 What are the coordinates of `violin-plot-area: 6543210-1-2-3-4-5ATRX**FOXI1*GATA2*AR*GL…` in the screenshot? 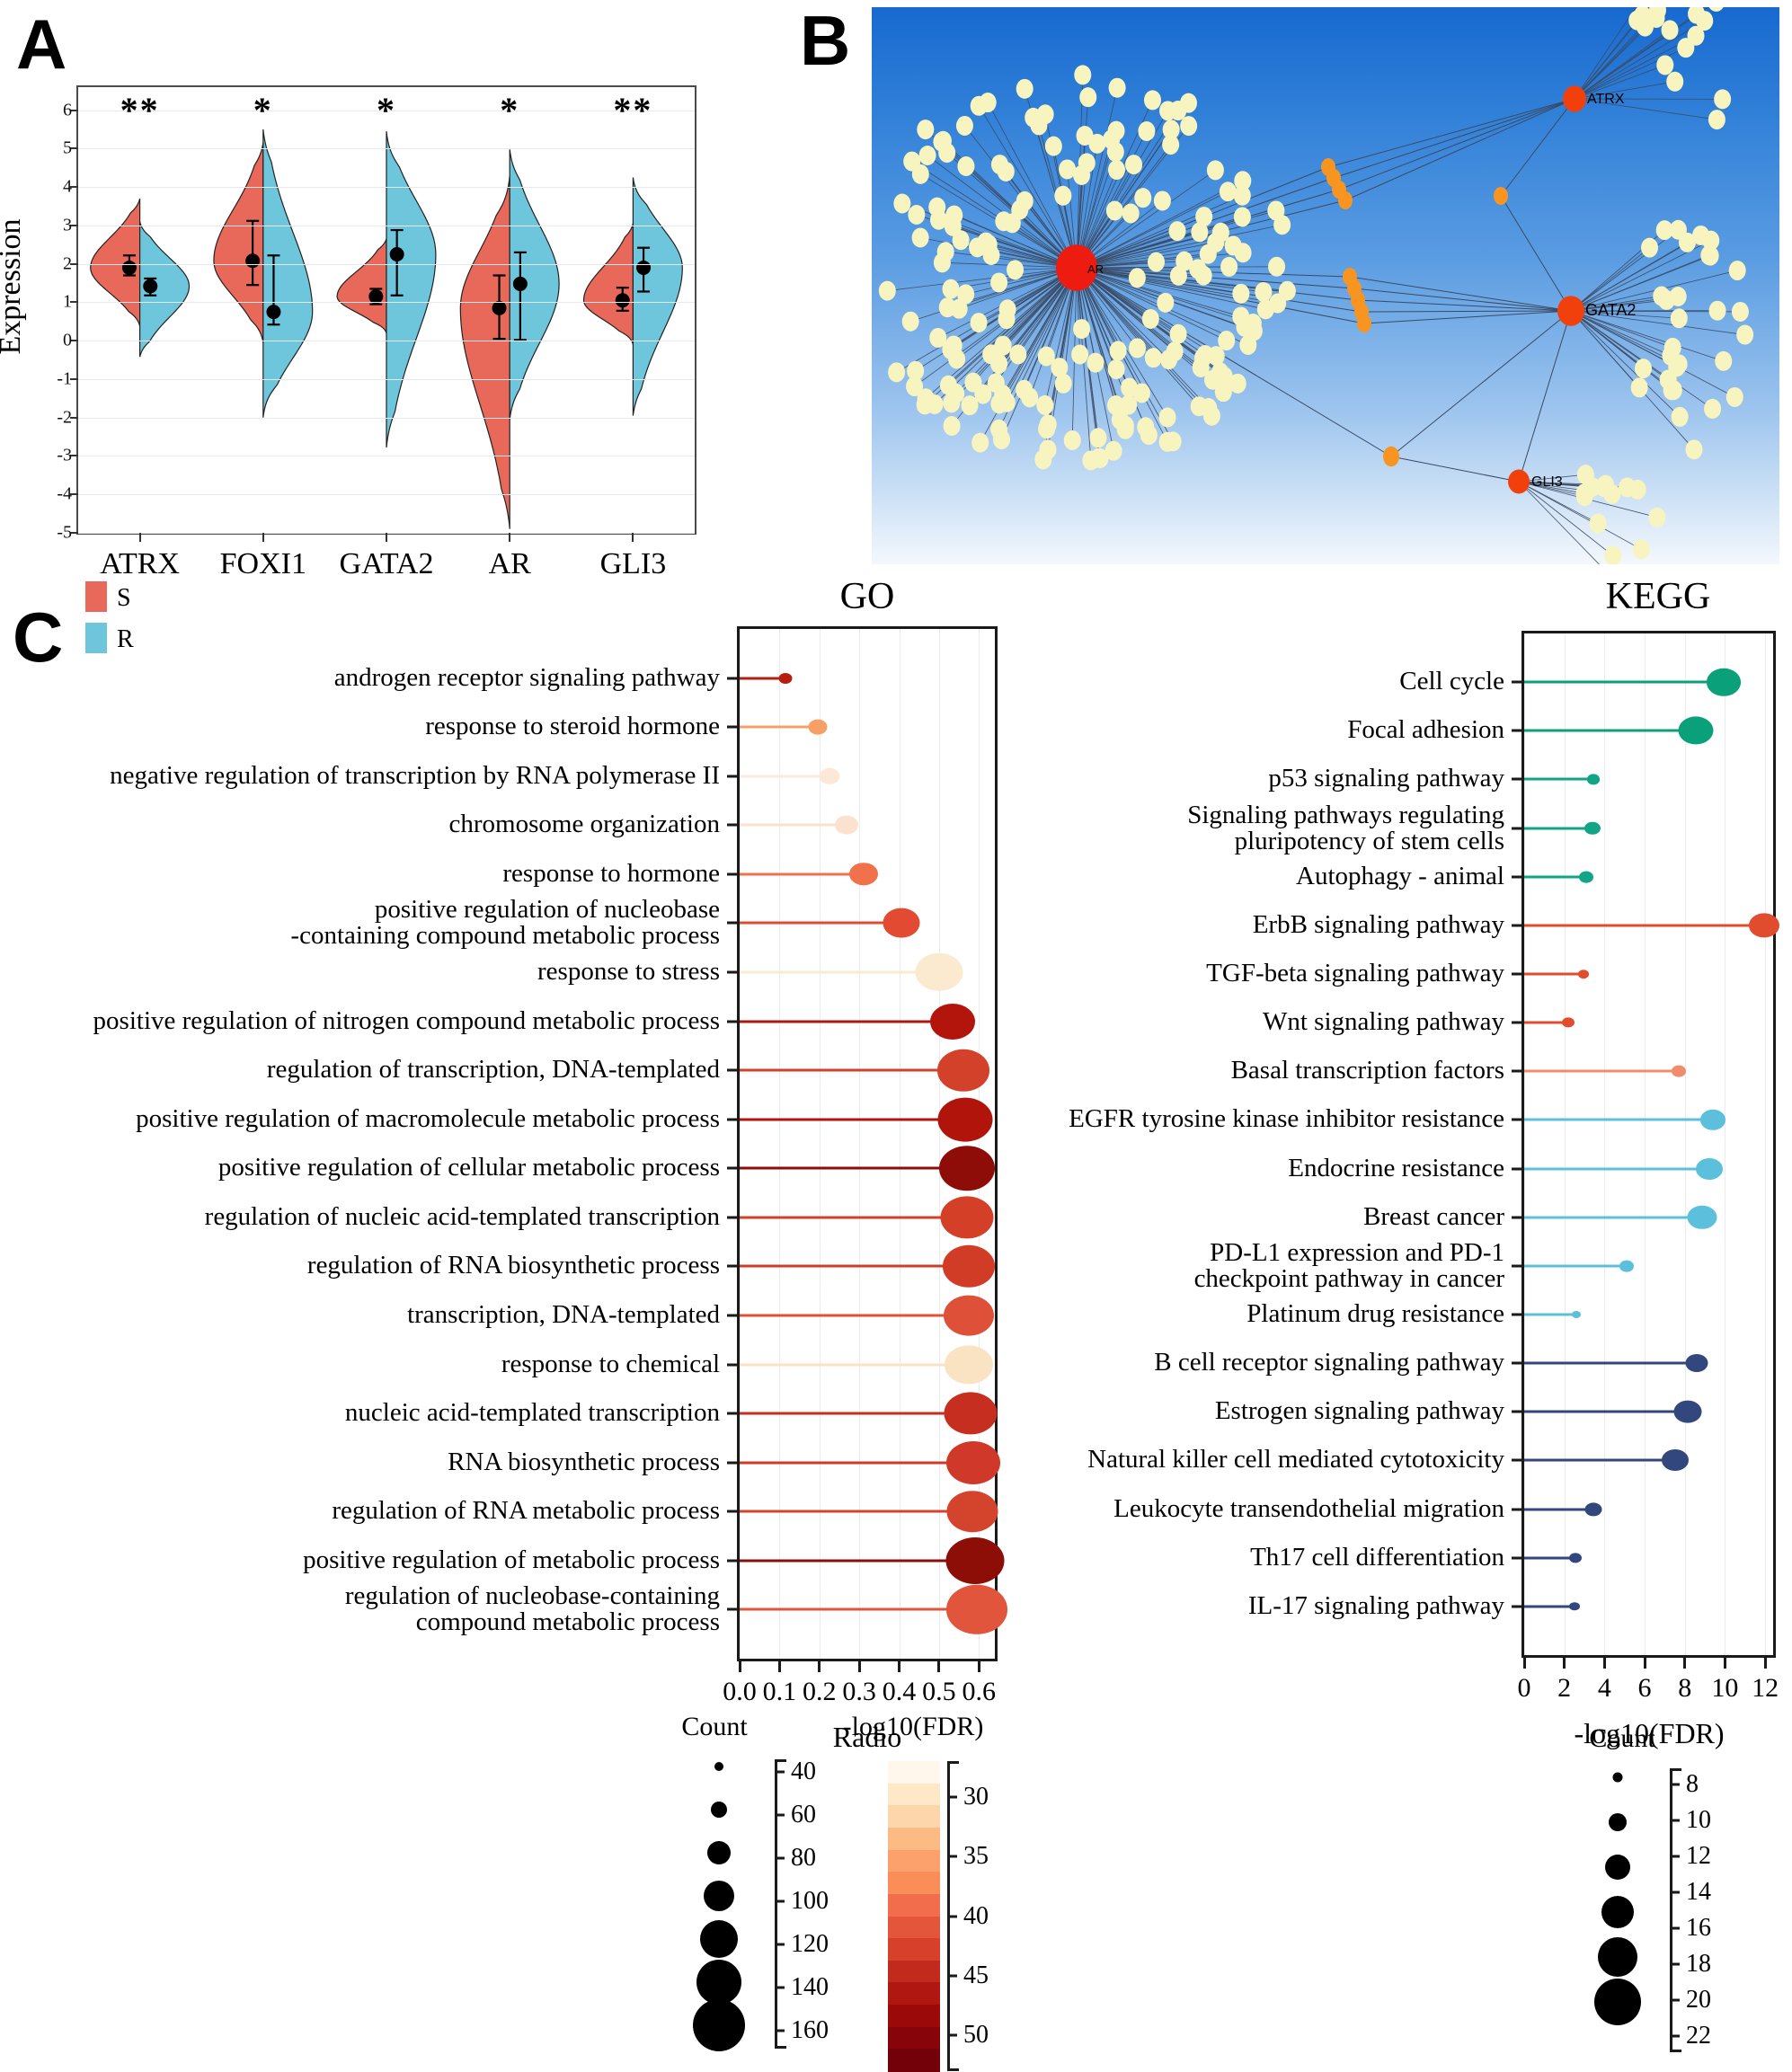 It's located at (386, 310).